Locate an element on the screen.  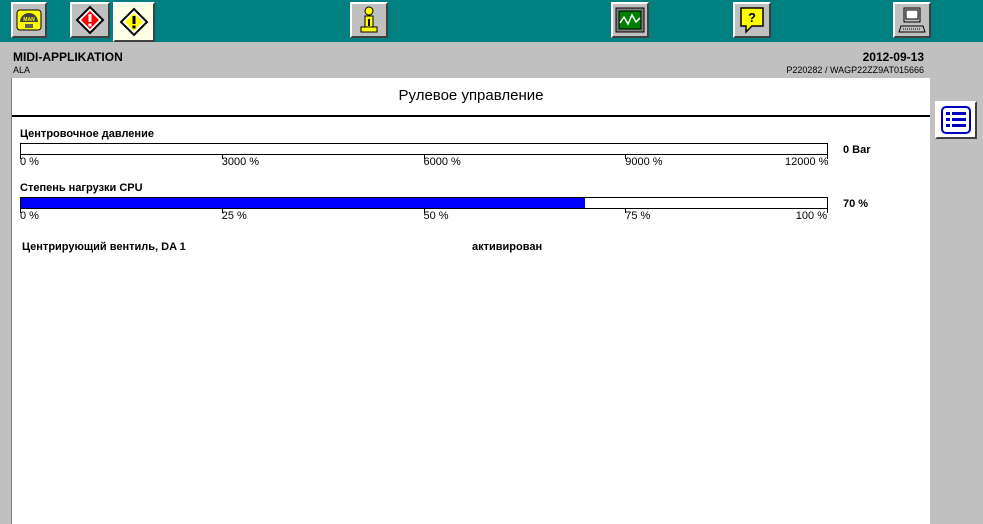
warning-button is located at coordinates (134, 22).